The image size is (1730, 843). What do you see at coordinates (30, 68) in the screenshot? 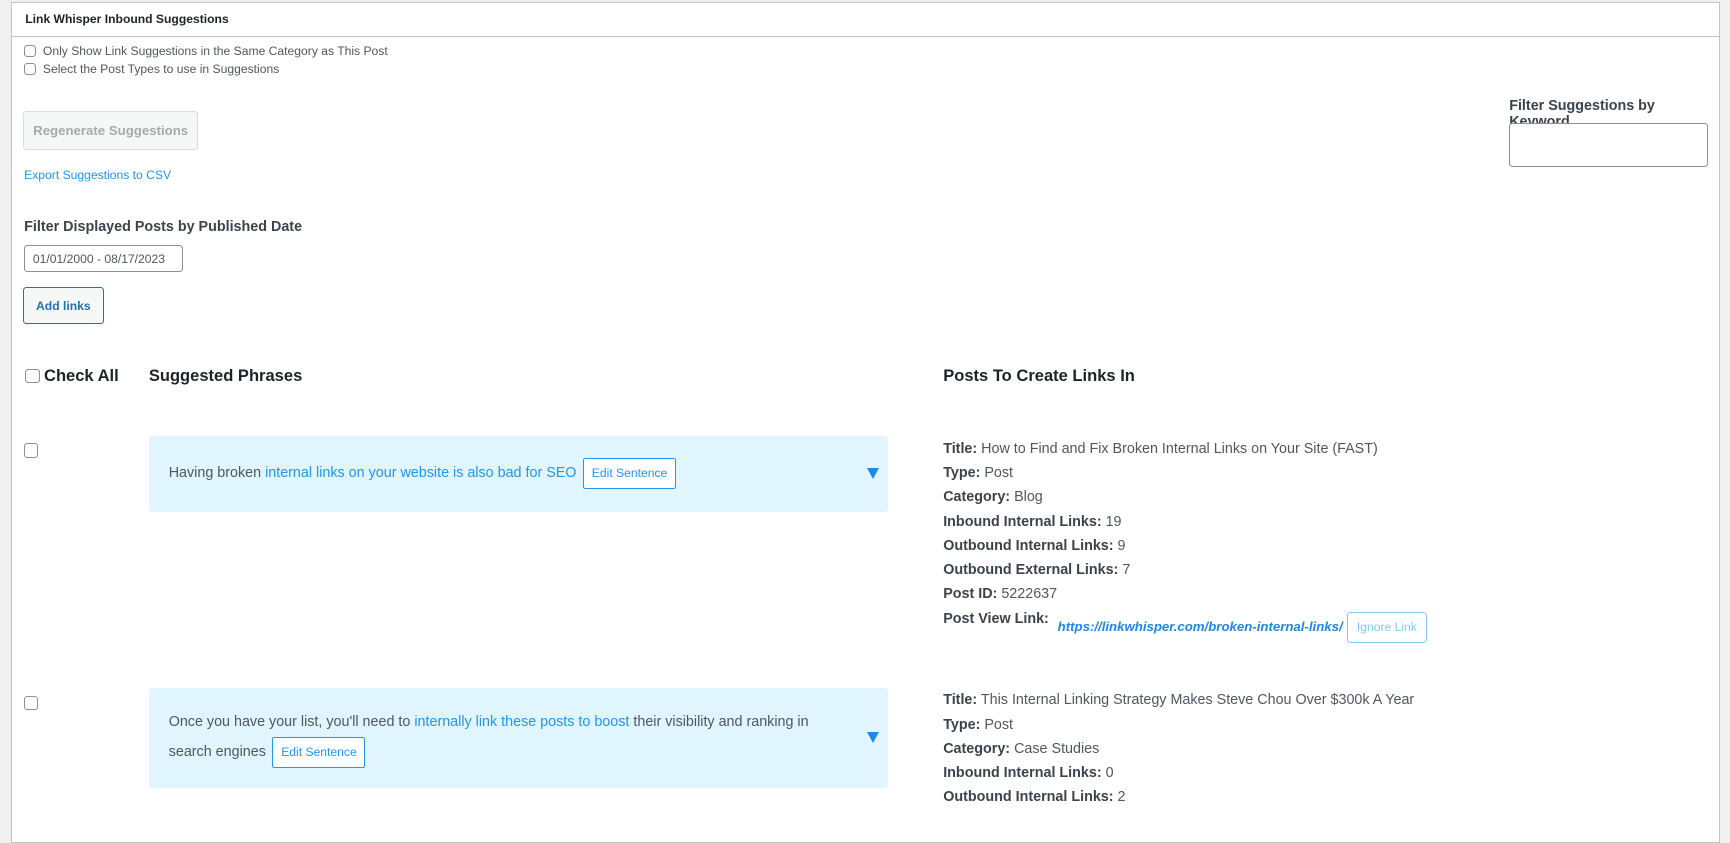
I see `post-types-checkbox` at bounding box center [30, 68].